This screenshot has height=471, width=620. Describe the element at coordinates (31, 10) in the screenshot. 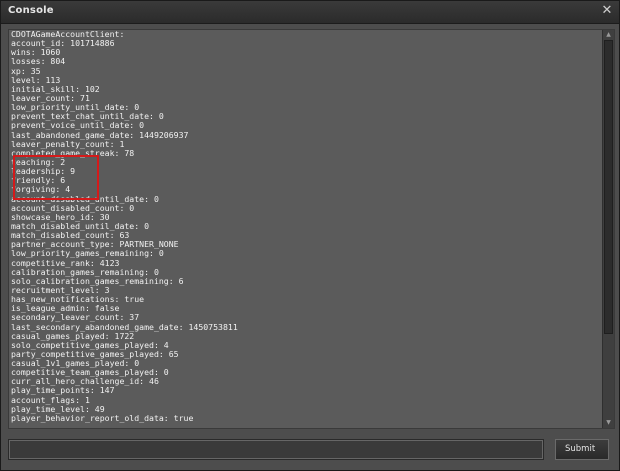

I see `window-title: Console` at that location.